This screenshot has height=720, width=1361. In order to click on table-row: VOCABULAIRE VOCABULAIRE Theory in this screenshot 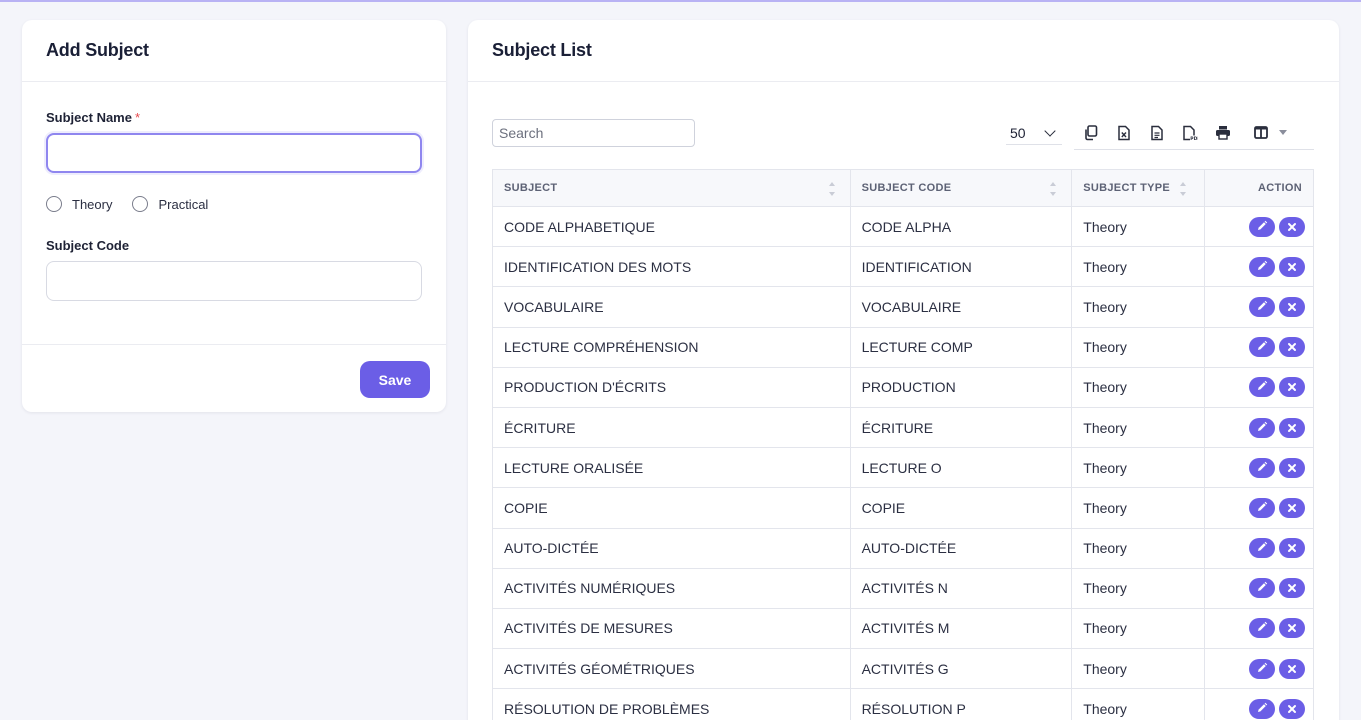, I will do `click(903, 307)`.